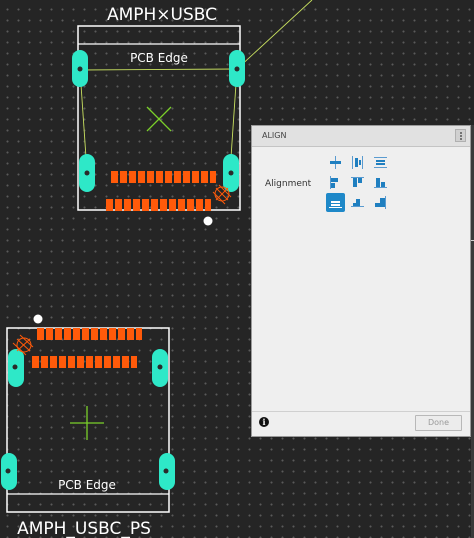 This screenshot has width=474, height=538. Describe the element at coordinates (335, 182) in the screenshot. I see `align-left-icon` at that location.